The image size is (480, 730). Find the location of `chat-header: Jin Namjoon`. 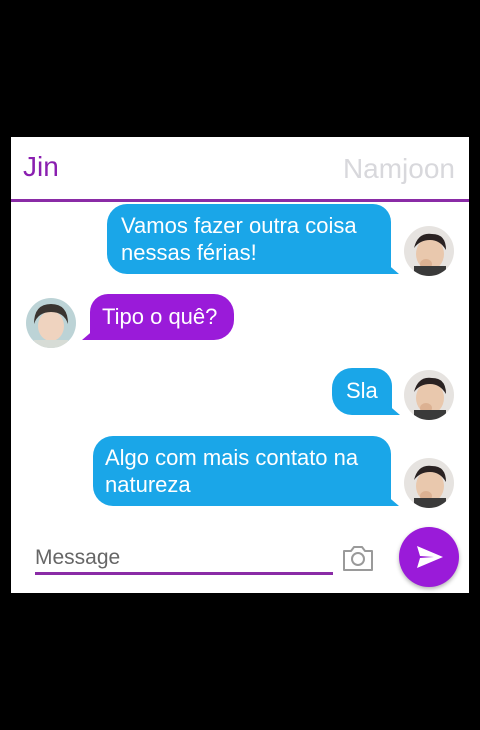

chat-header: Jin Namjoon is located at coordinates (240, 169).